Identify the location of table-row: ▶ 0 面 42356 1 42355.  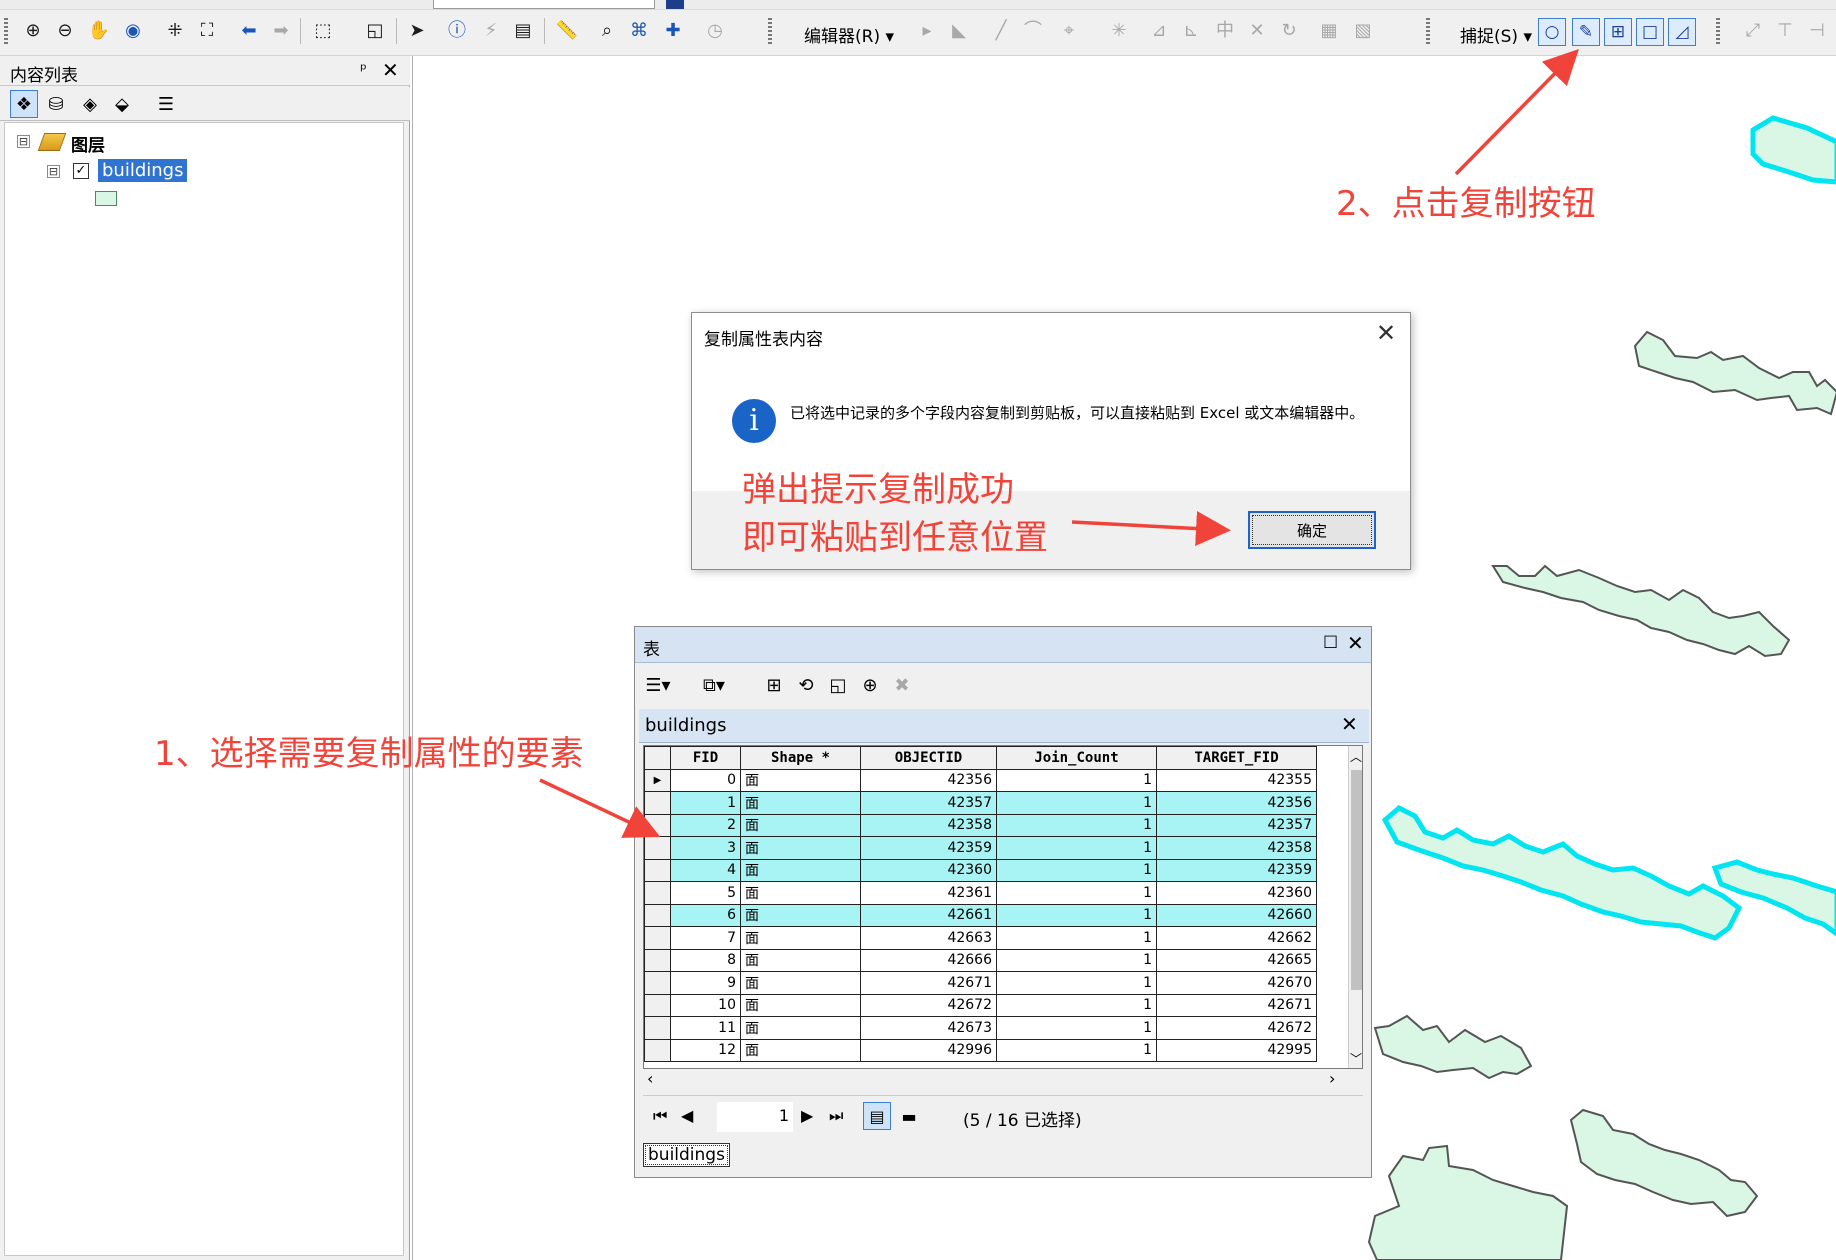
(980, 780).